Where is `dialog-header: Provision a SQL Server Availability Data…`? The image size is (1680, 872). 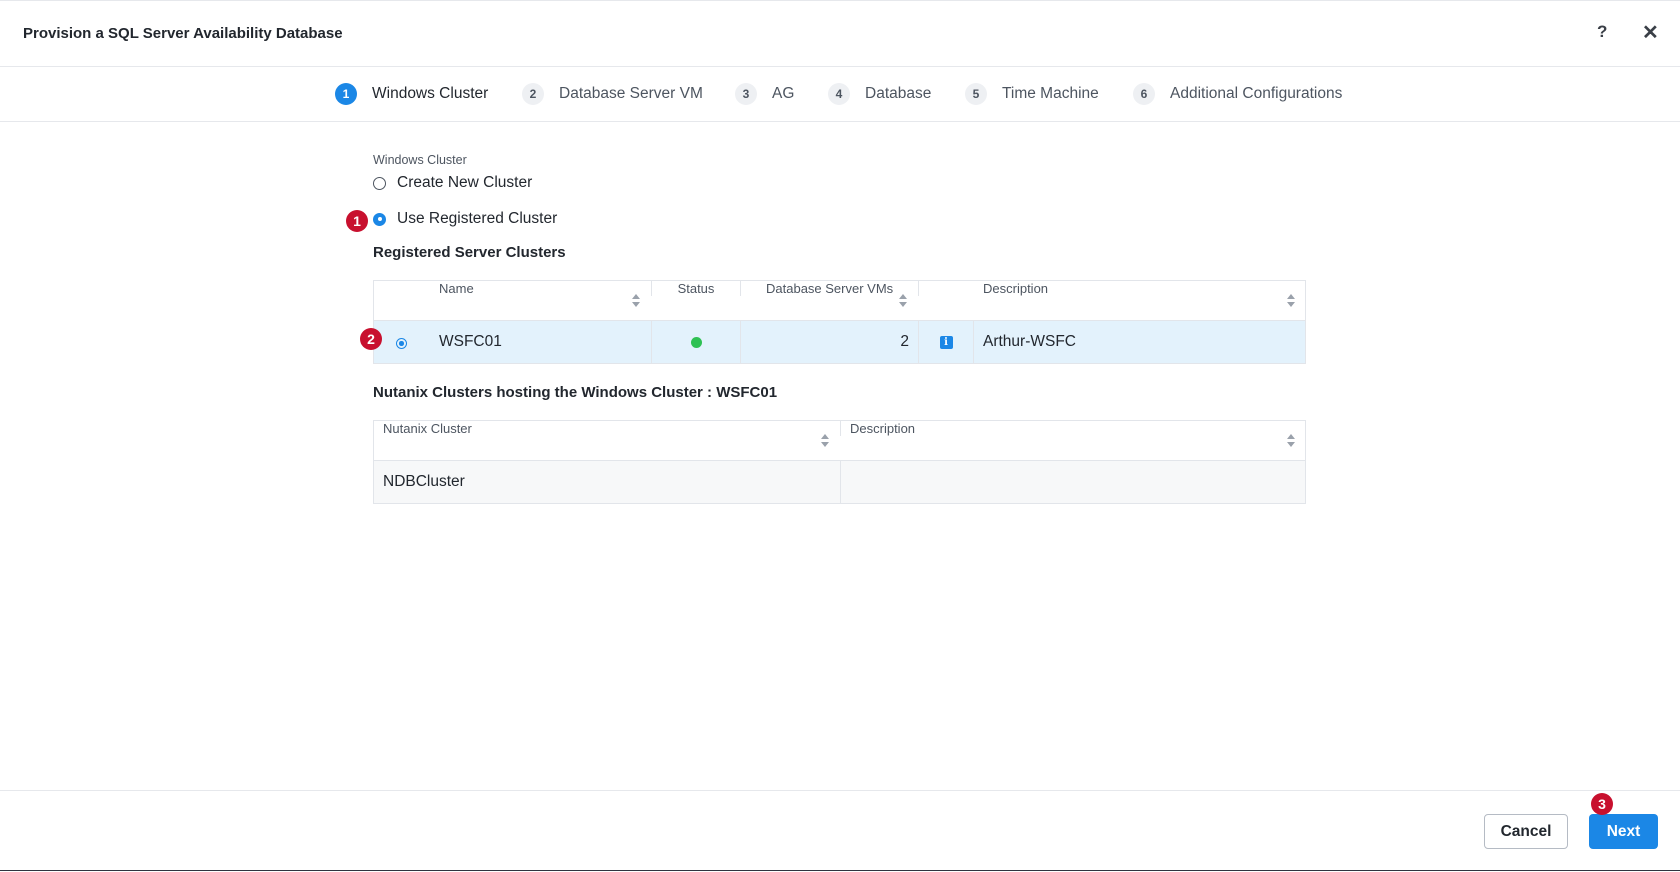
dialog-header: Provision a SQL Server Availability Data… is located at coordinates (840, 34).